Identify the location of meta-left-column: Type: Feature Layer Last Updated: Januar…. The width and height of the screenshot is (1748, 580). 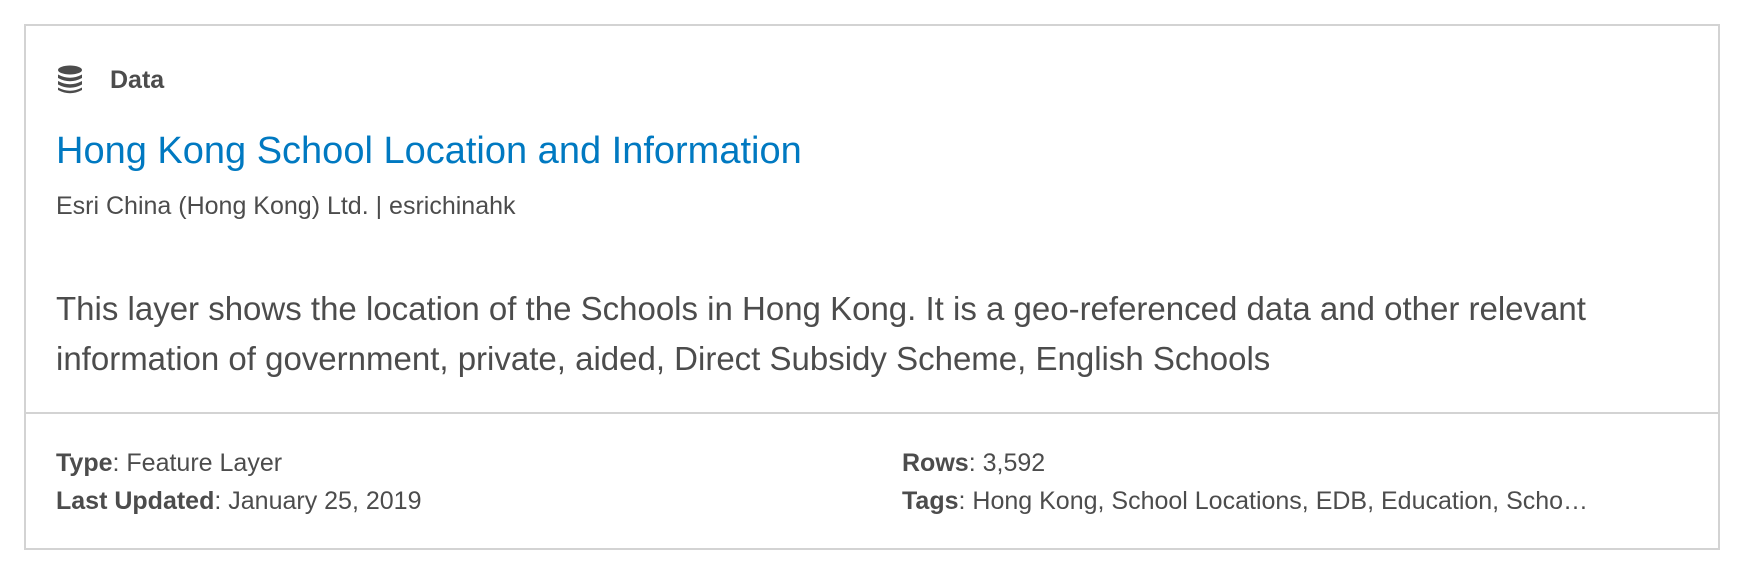
(466, 482).